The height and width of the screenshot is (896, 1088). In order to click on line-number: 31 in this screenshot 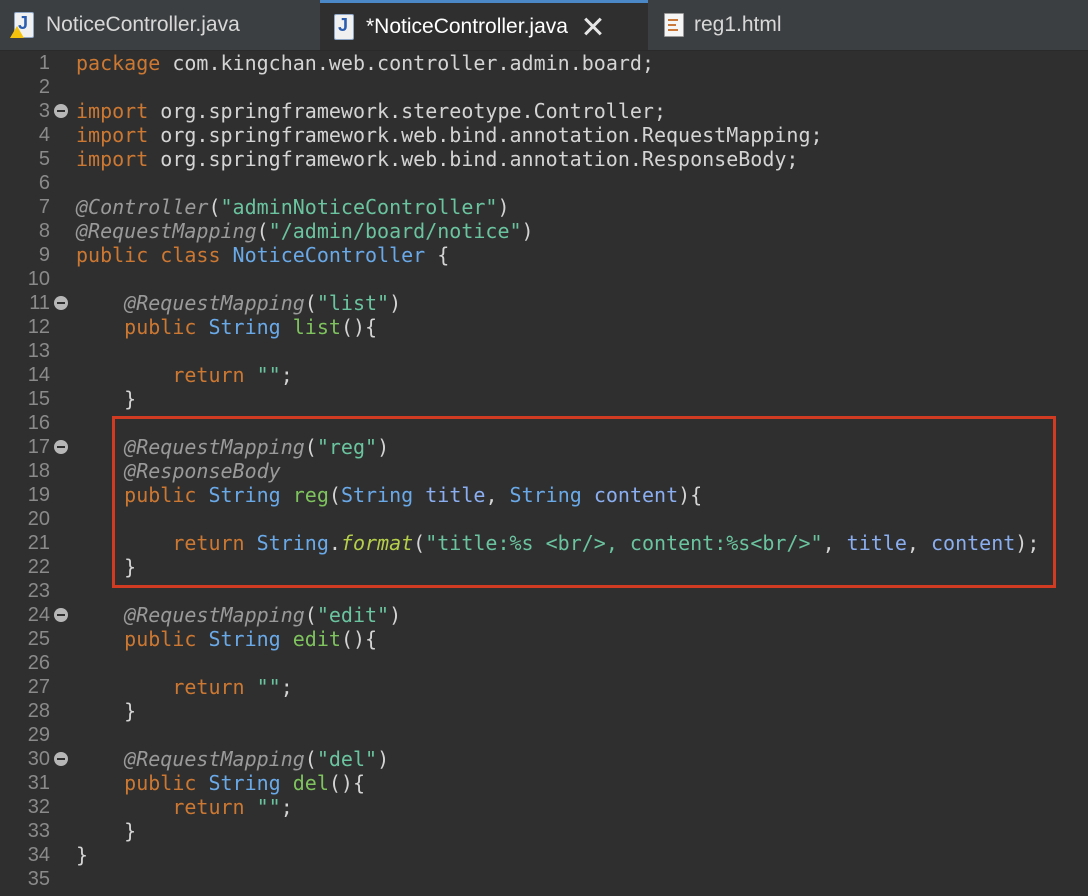, I will do `click(38, 783)`.